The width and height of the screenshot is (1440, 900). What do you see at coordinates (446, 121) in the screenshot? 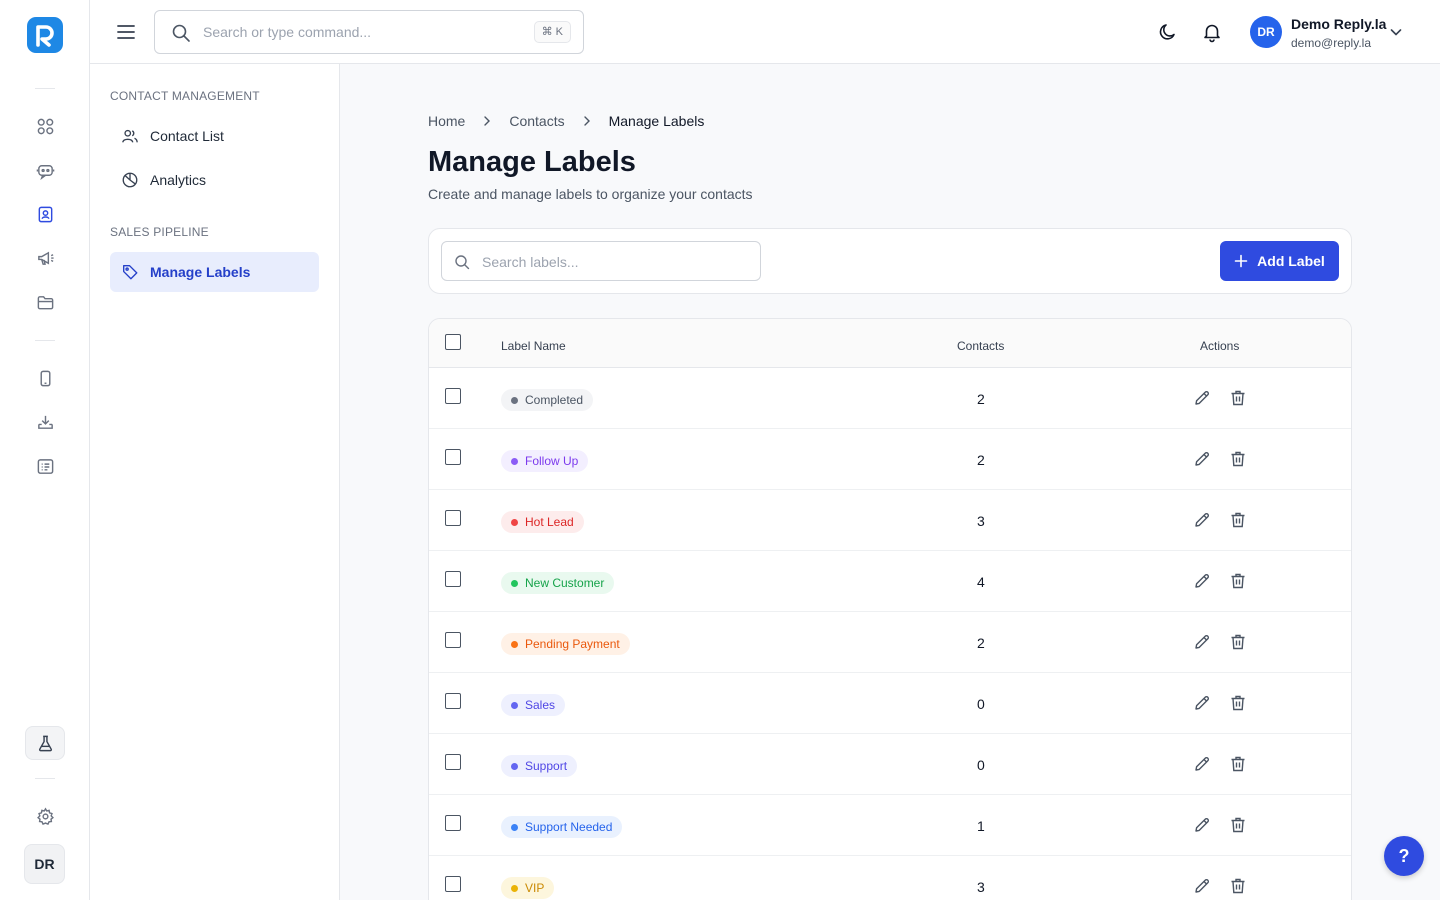
I see `breadcrumb-home: Home` at bounding box center [446, 121].